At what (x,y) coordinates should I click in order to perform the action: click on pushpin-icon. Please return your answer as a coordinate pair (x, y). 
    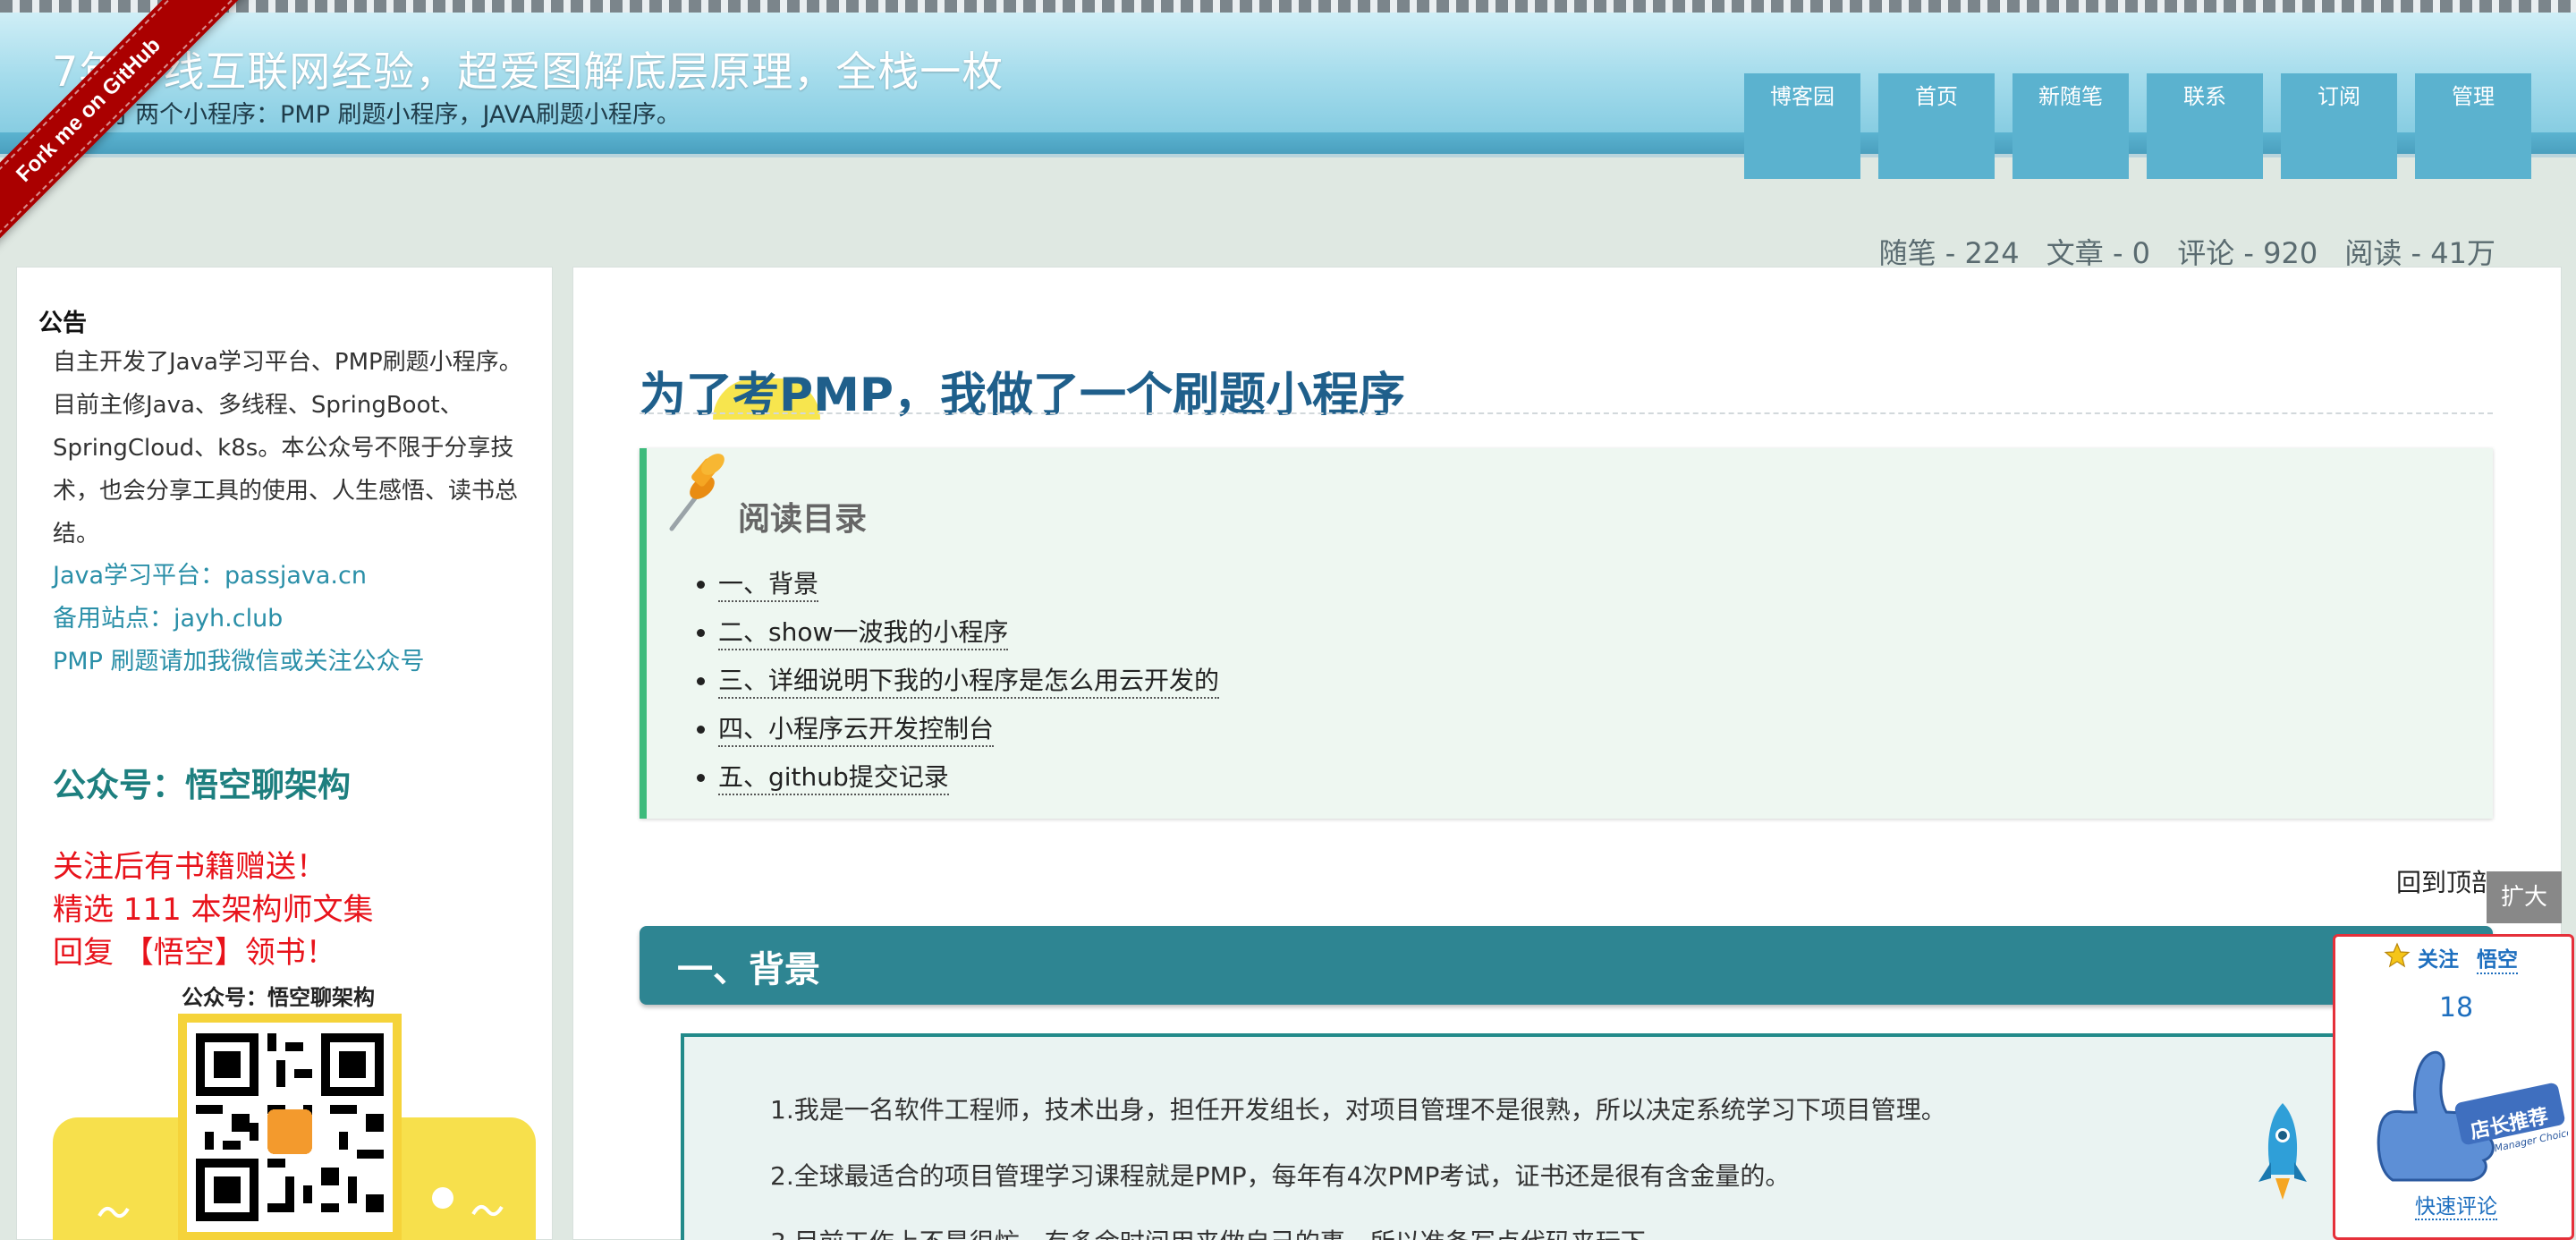
    Looking at the image, I should click on (696, 493).